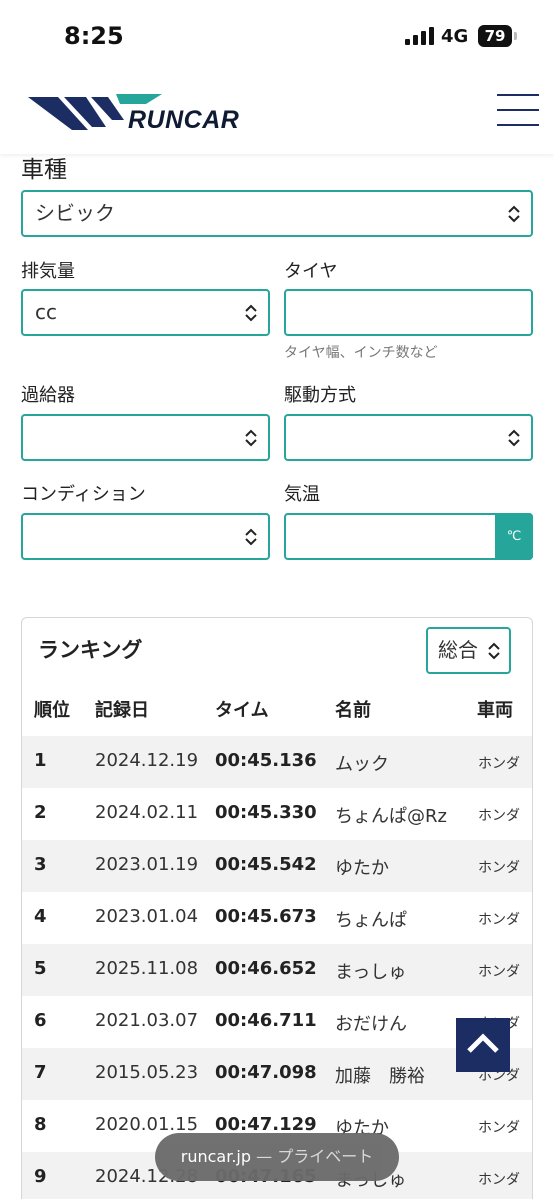 Image resolution: width=554 pixels, height=1199 pixels. Describe the element at coordinates (40, 812) in the screenshot. I see `row-rank: 2` at that location.